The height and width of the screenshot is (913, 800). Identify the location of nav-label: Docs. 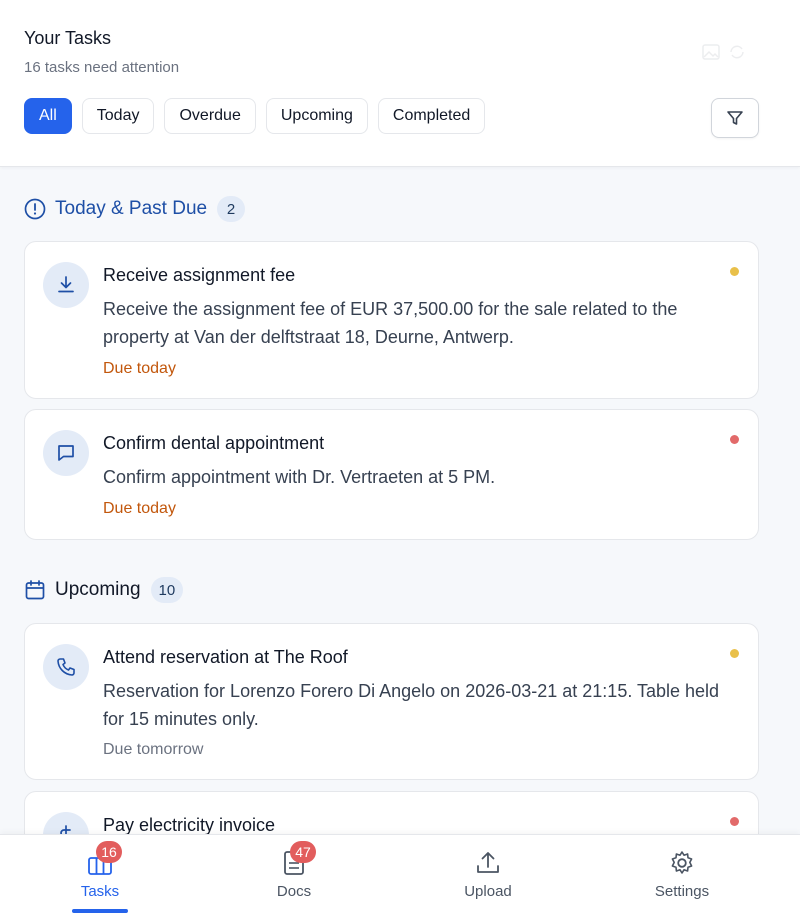
(294, 891).